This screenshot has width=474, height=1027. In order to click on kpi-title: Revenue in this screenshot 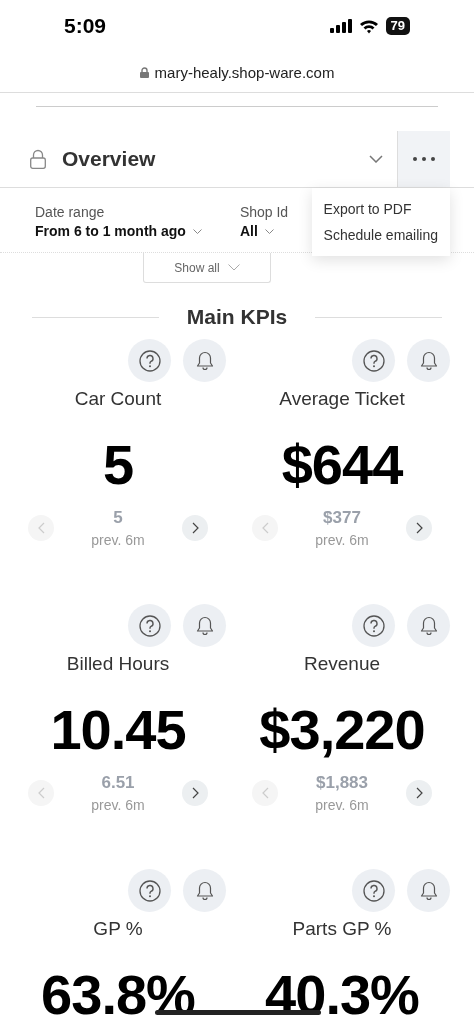, I will do `click(342, 664)`.